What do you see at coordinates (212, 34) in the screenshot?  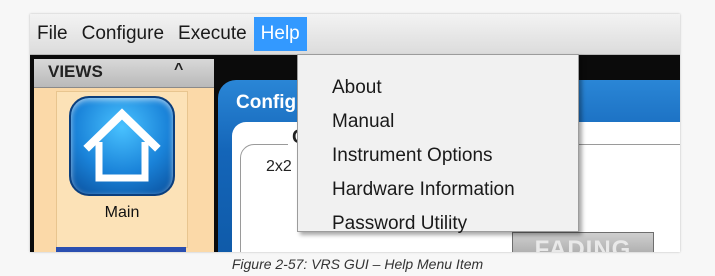 I see `menu-execute: Execute` at bounding box center [212, 34].